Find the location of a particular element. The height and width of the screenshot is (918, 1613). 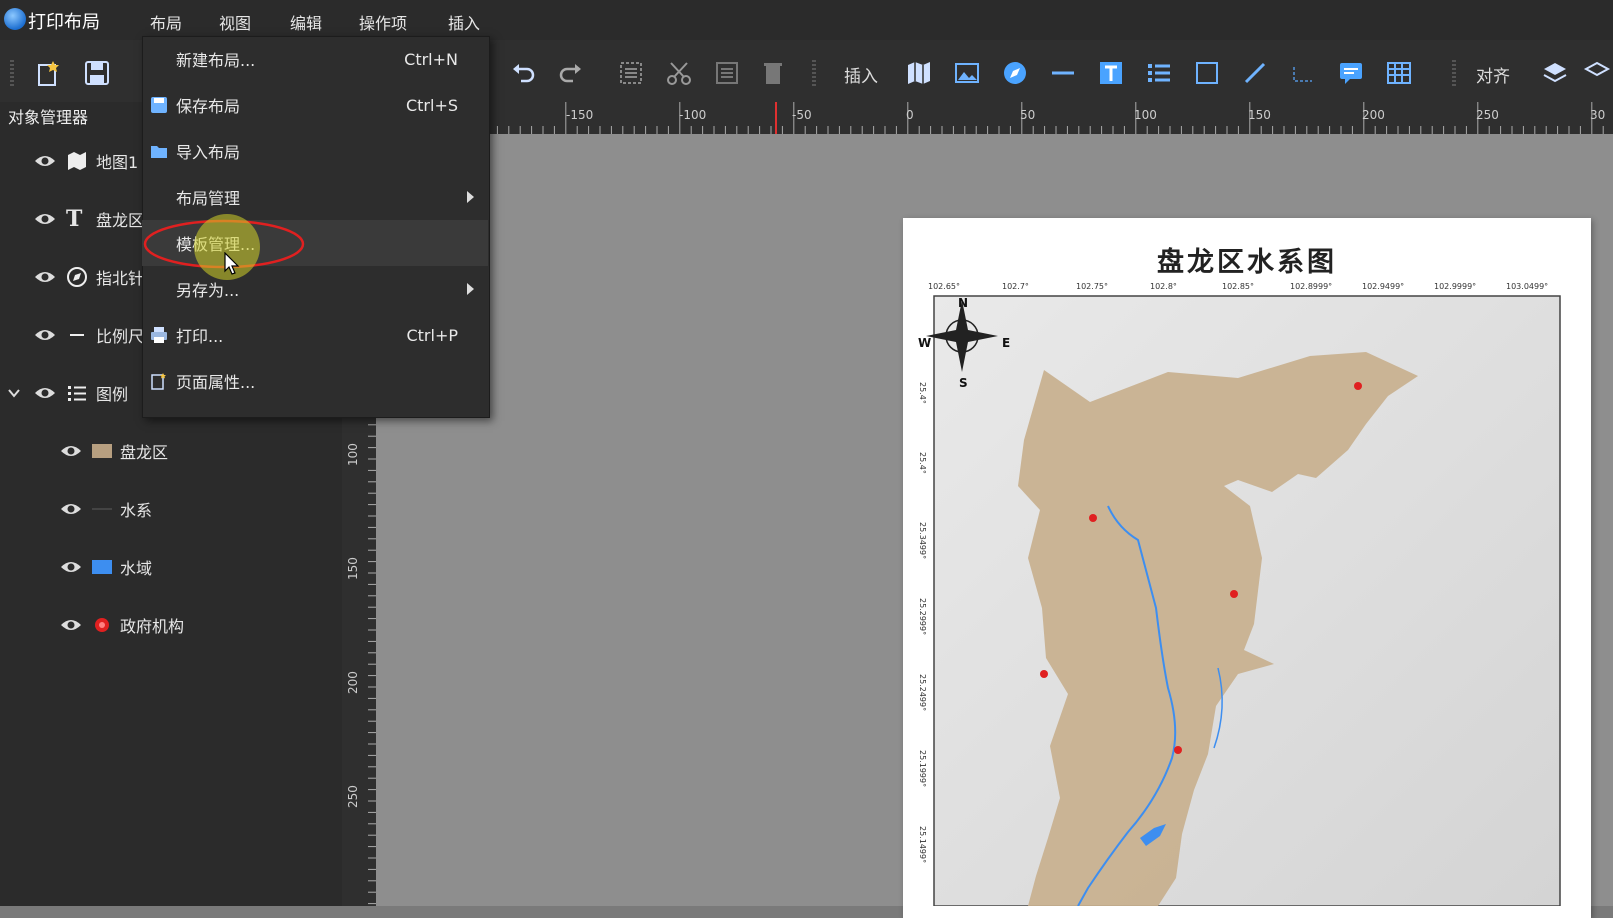

tree-item-map: 地图1 is located at coordinates (86, 161).